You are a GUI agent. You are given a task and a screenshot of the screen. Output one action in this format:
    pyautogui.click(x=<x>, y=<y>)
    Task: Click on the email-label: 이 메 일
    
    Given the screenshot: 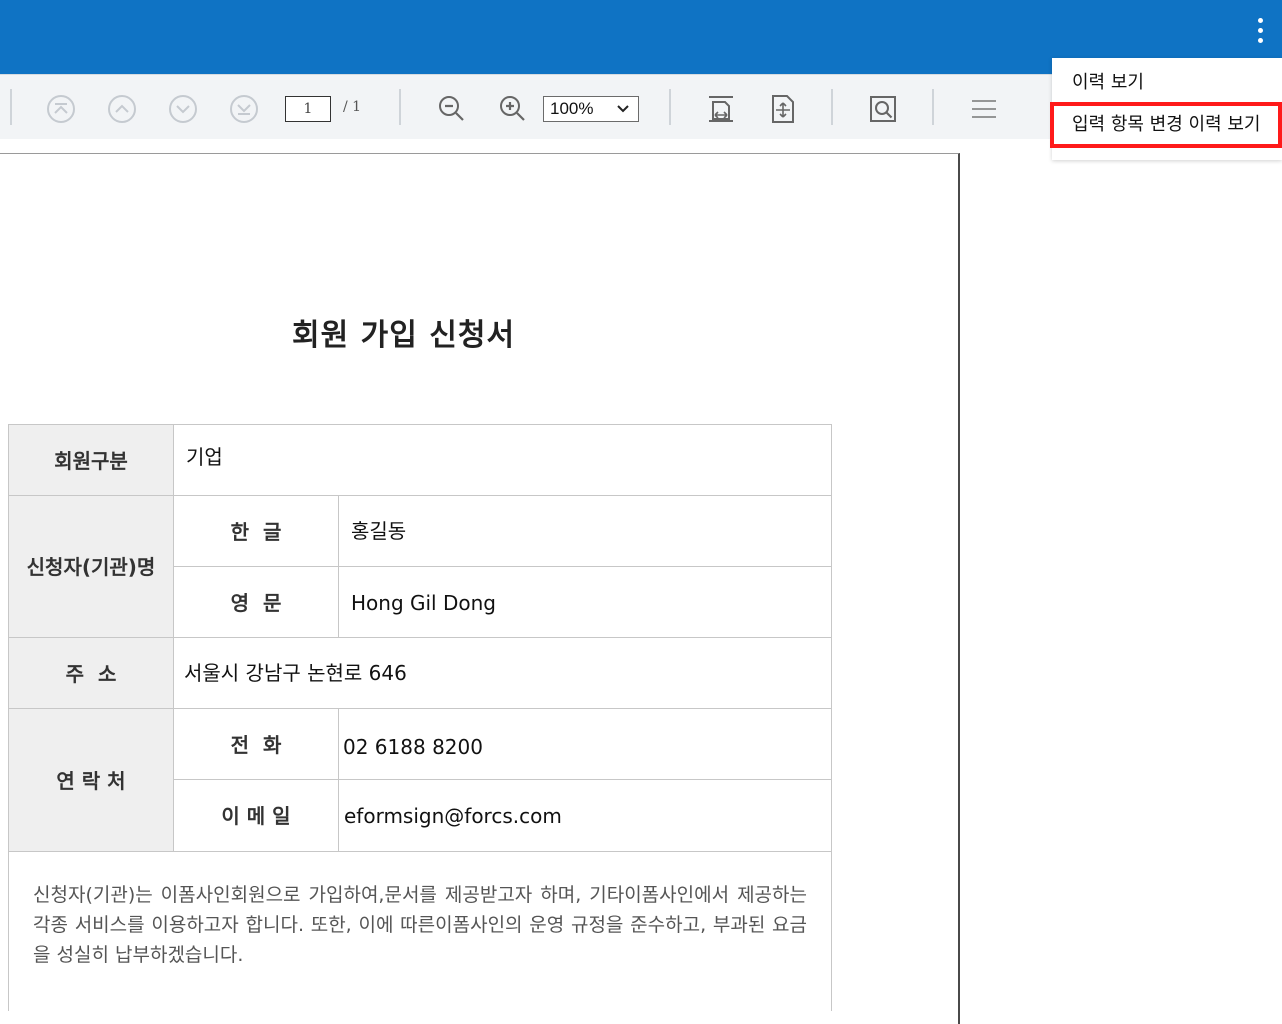 What is the action you would take?
    pyautogui.click(x=256, y=815)
    